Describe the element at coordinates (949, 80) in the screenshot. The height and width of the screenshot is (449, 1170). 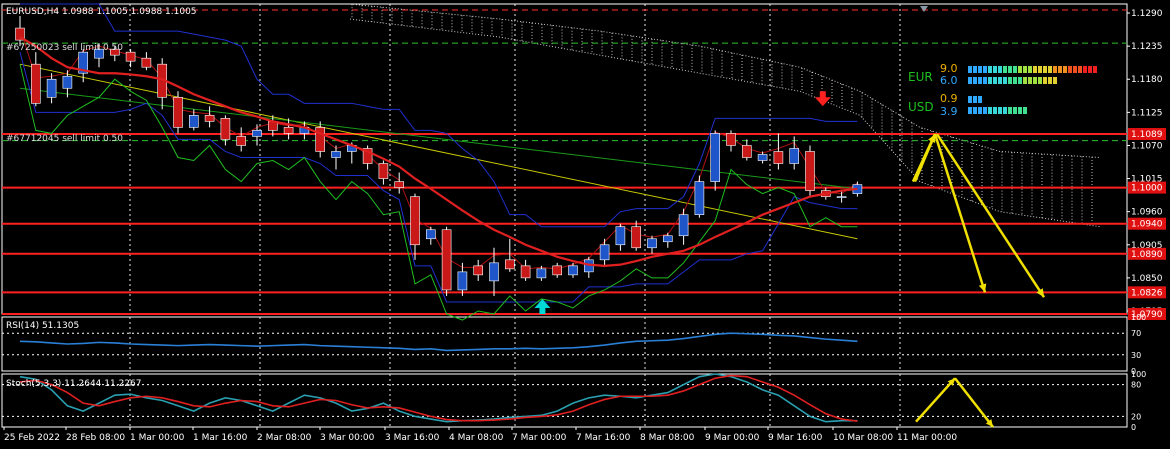
I see `eur-value-2: 6.0` at that location.